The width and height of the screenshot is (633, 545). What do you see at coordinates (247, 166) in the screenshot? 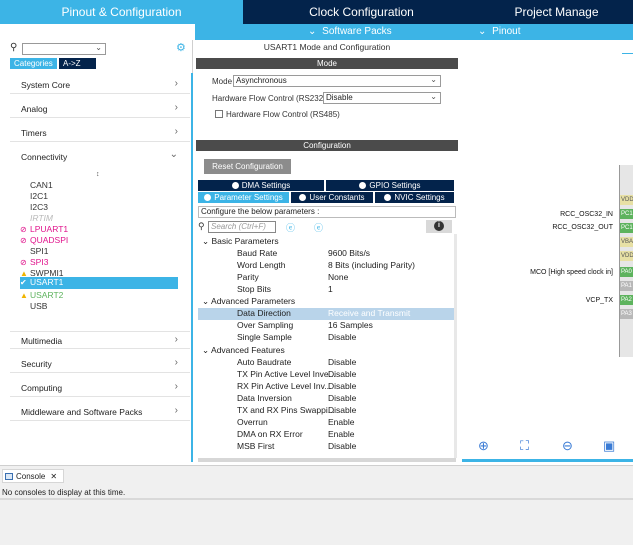
I see `reset-configuration-button: Reset Configuration` at bounding box center [247, 166].